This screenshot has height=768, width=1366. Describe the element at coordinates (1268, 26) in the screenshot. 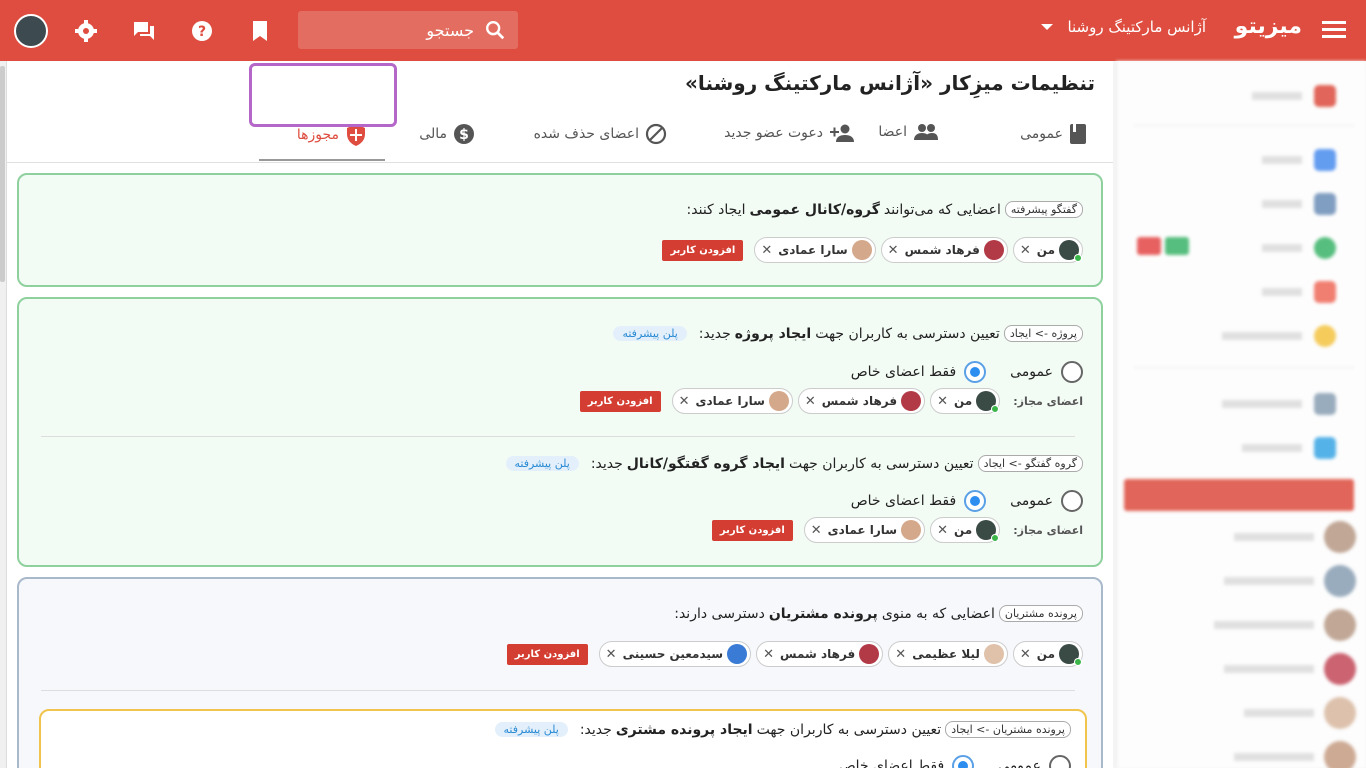

I see `app-logo: میزیتو` at that location.